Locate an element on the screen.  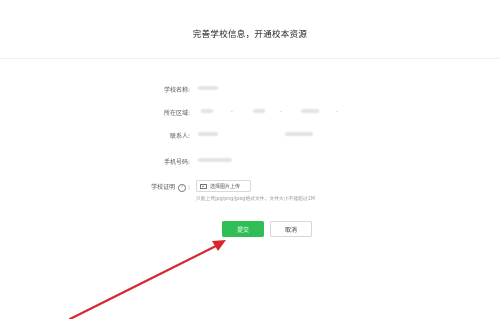
city-value-redacted is located at coordinates (259, 111).